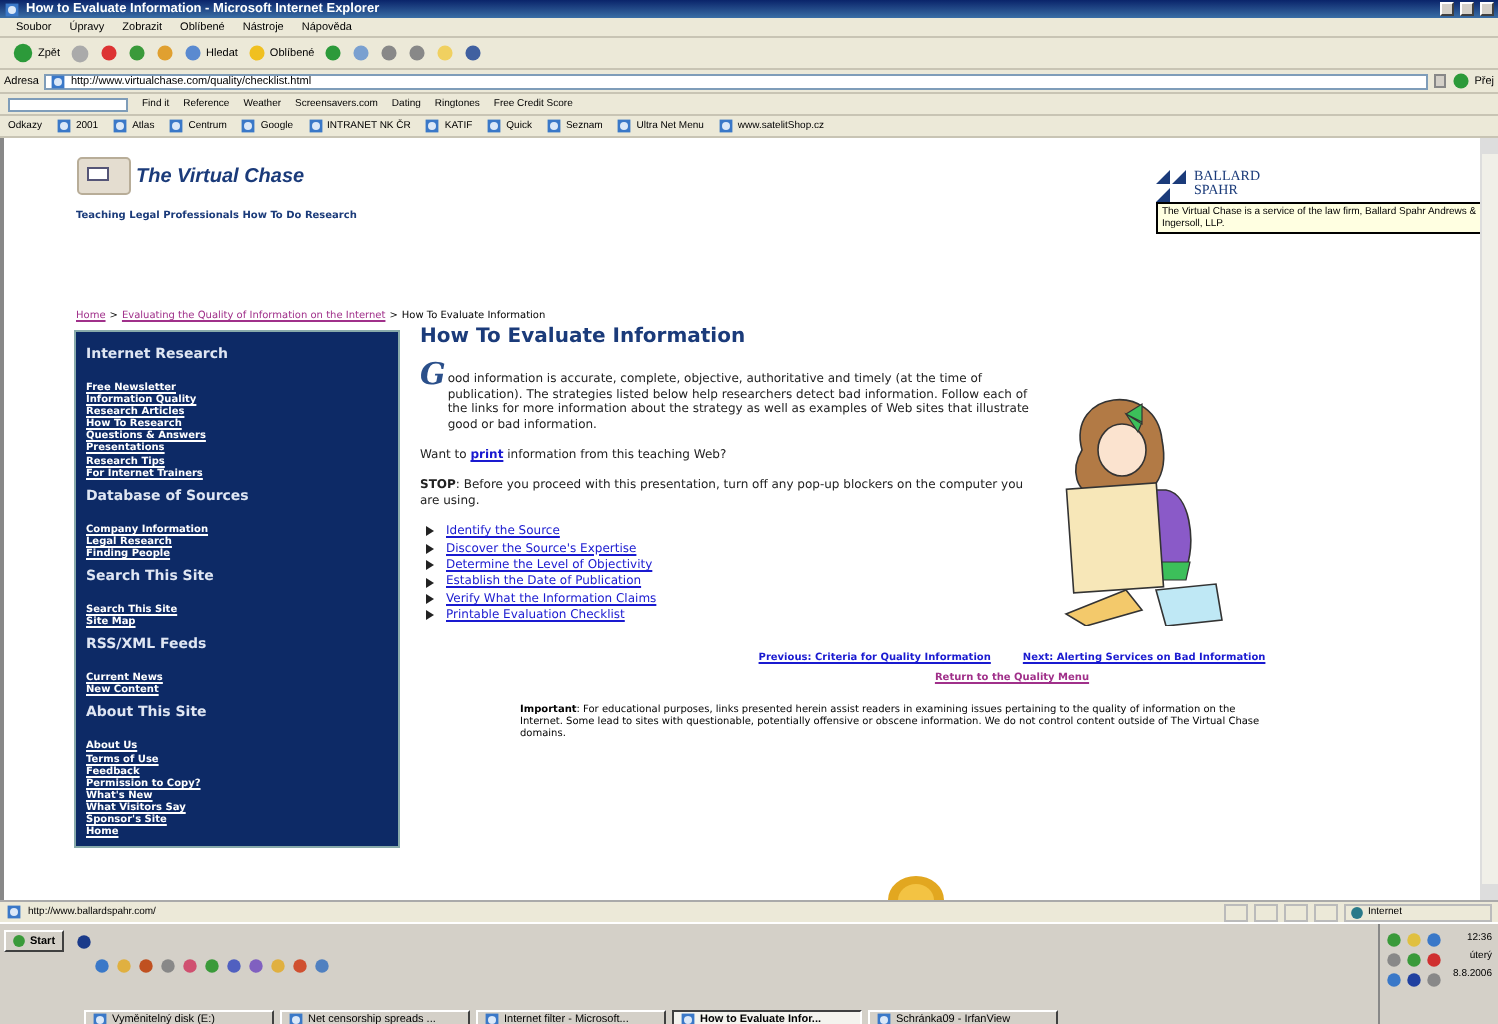 Image resolution: width=1498 pixels, height=1024 pixels. What do you see at coordinates (1467, 9) in the screenshot?
I see `maximize-button` at bounding box center [1467, 9].